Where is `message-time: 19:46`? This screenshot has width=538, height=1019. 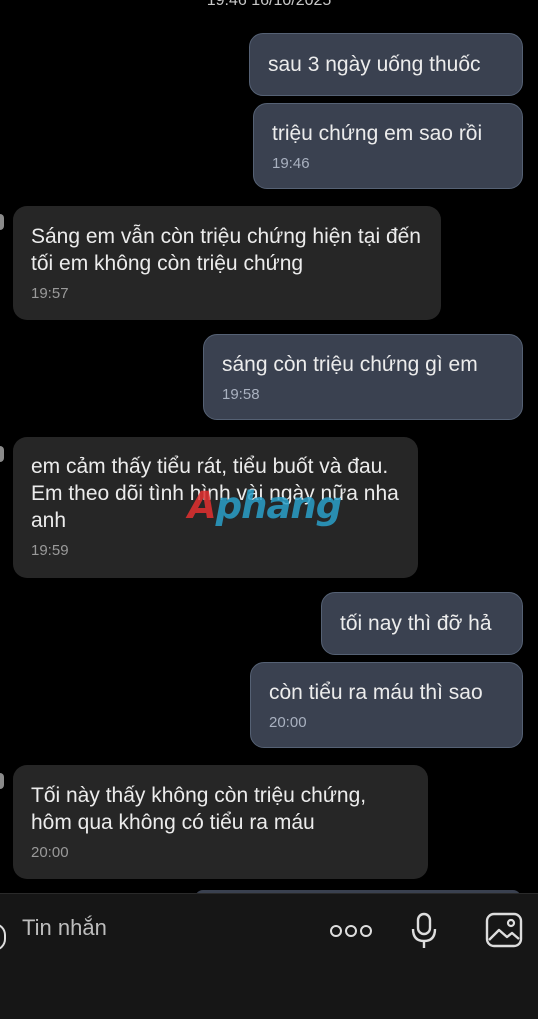 message-time: 19:46 is located at coordinates (291, 163).